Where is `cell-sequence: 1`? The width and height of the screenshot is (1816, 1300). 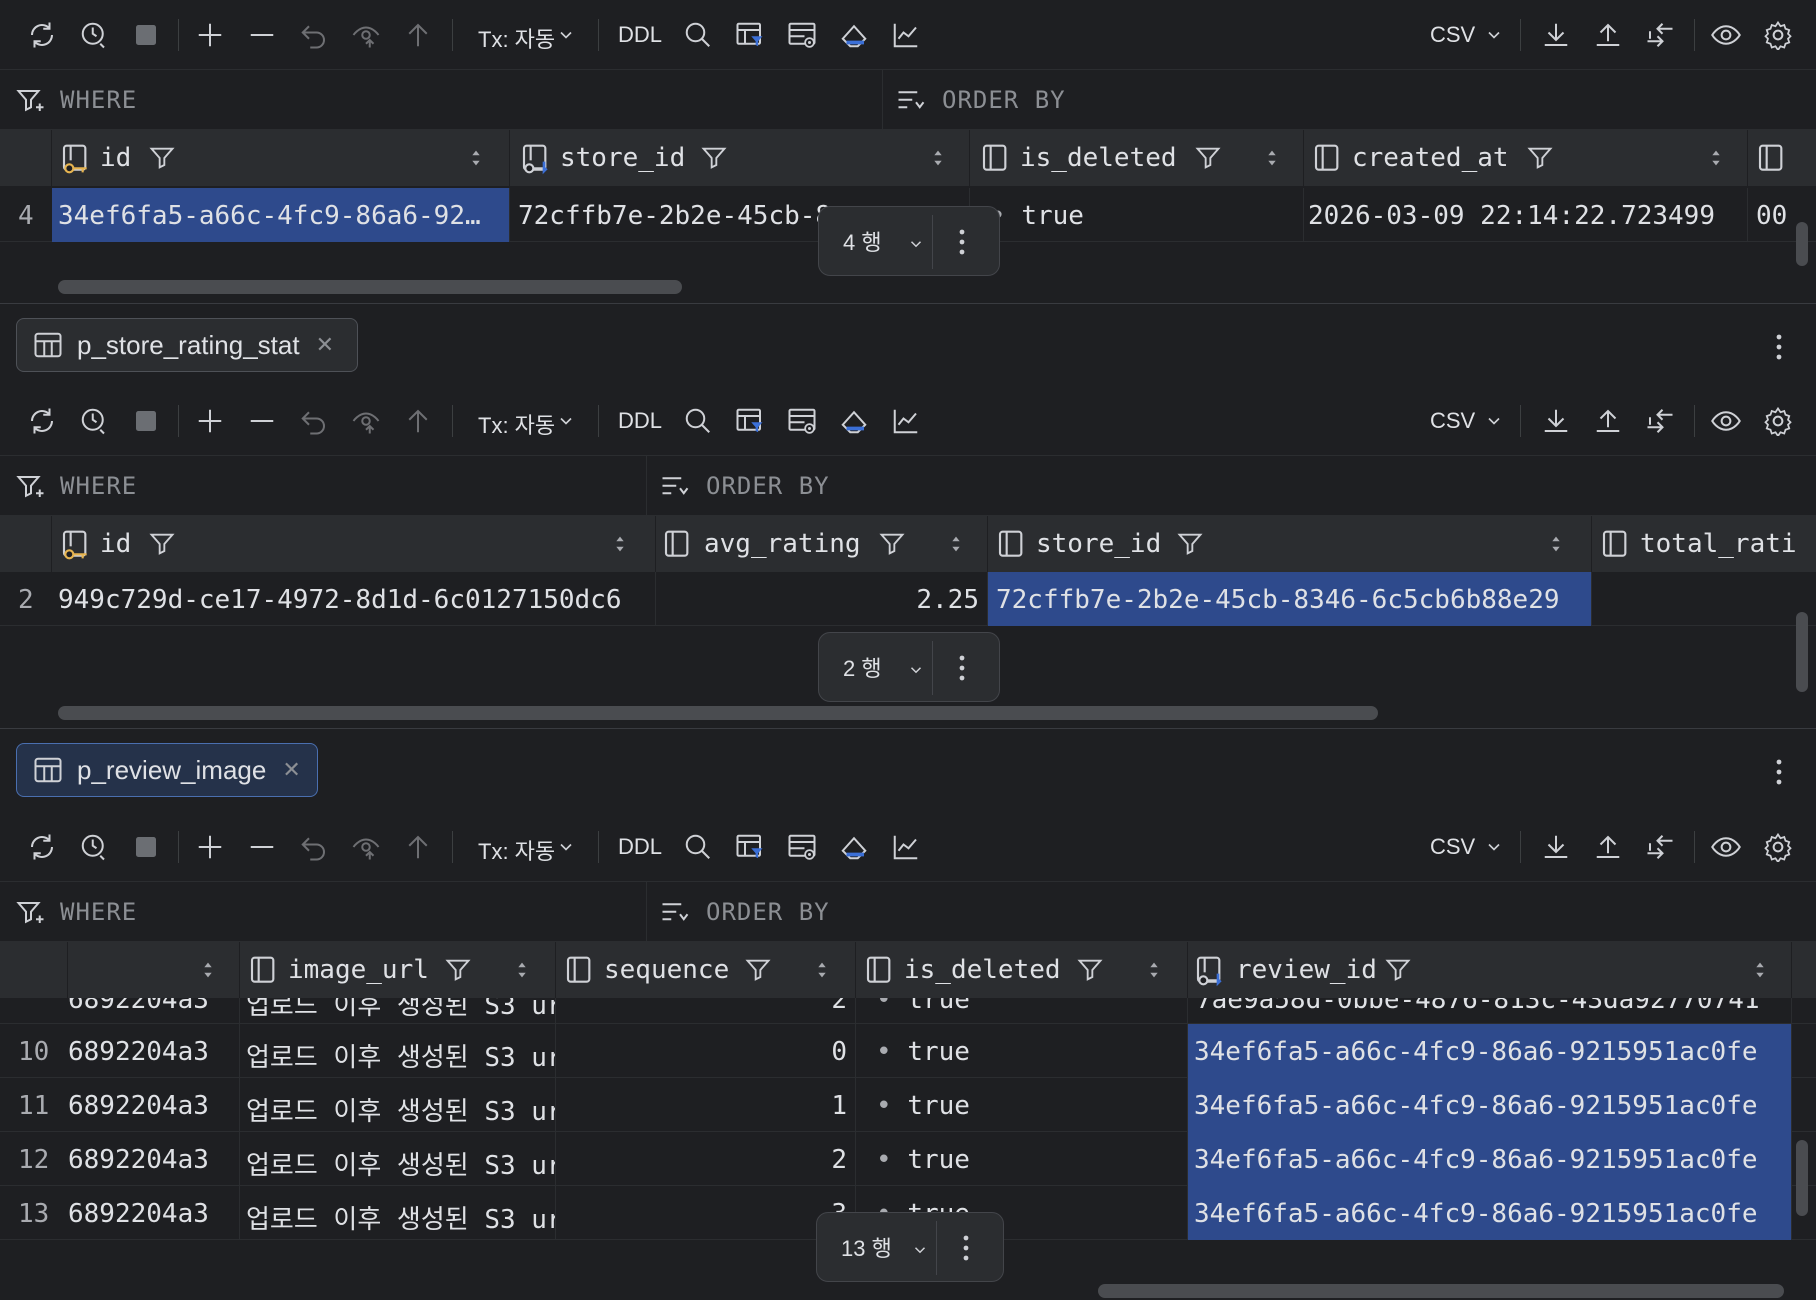
cell-sequence: 1 is located at coordinates (706, 1105).